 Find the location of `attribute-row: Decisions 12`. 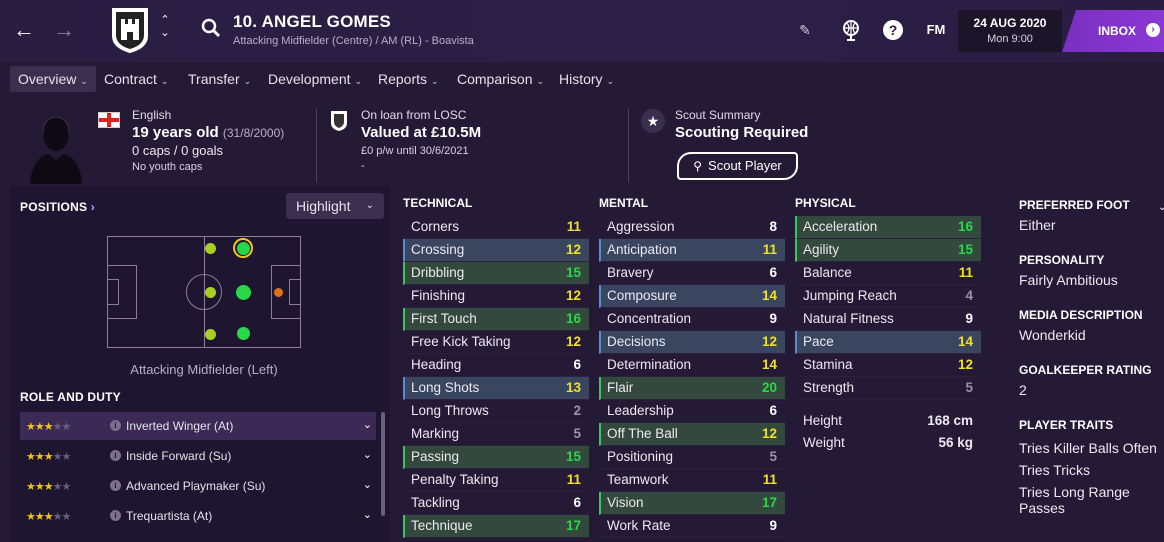

attribute-row: Decisions 12 is located at coordinates (692, 342).